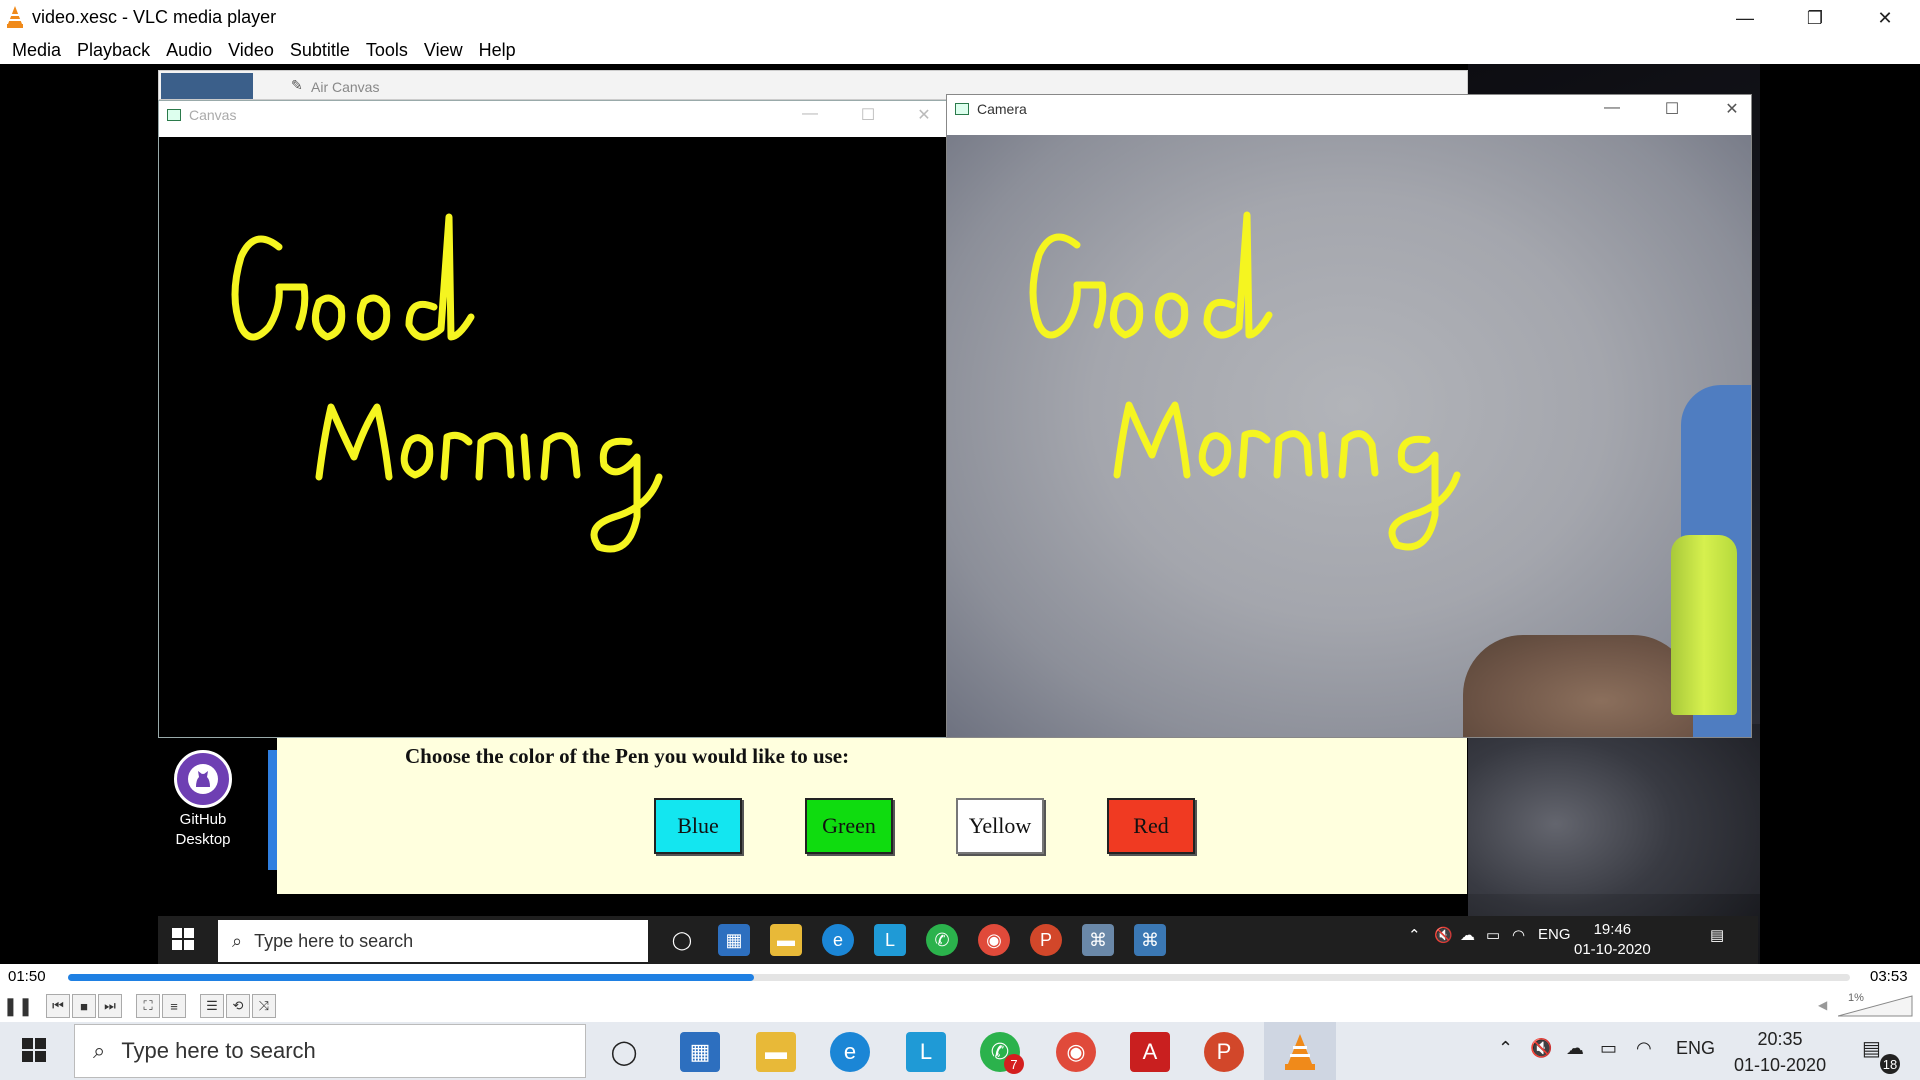  I want to click on air-canvas-title: Air Canvas, so click(345, 87).